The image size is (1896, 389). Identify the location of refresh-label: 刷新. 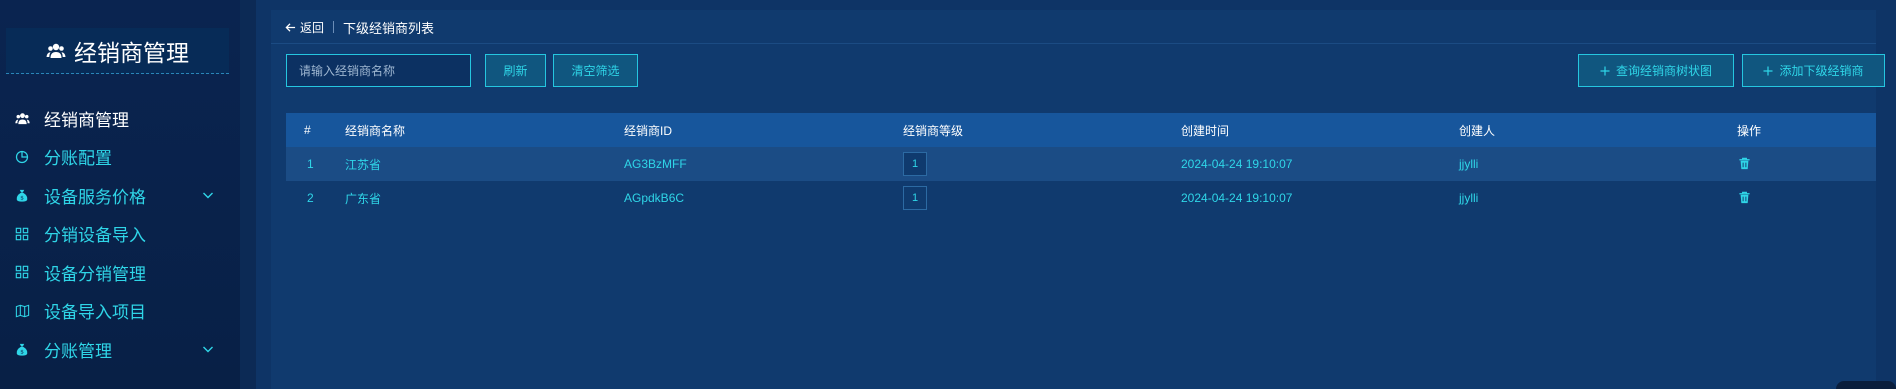
(515, 71).